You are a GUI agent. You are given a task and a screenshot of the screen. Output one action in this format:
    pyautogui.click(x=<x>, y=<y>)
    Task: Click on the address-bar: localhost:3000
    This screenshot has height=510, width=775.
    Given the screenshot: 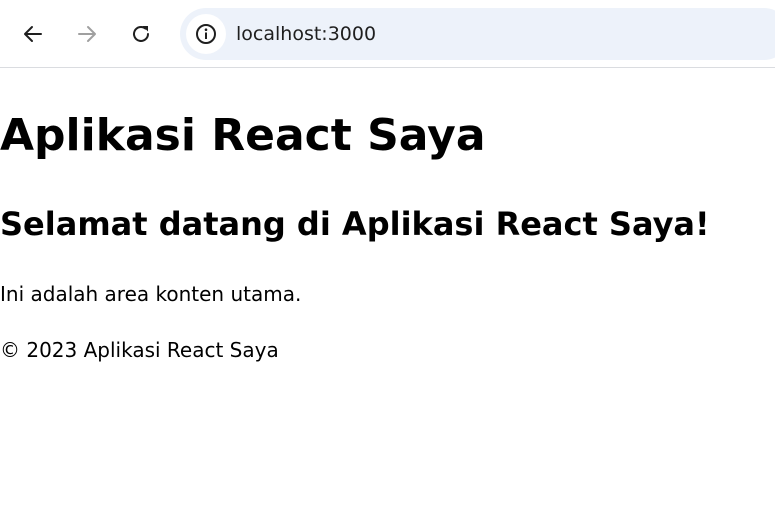 What is the action you would take?
    pyautogui.click(x=477, y=34)
    